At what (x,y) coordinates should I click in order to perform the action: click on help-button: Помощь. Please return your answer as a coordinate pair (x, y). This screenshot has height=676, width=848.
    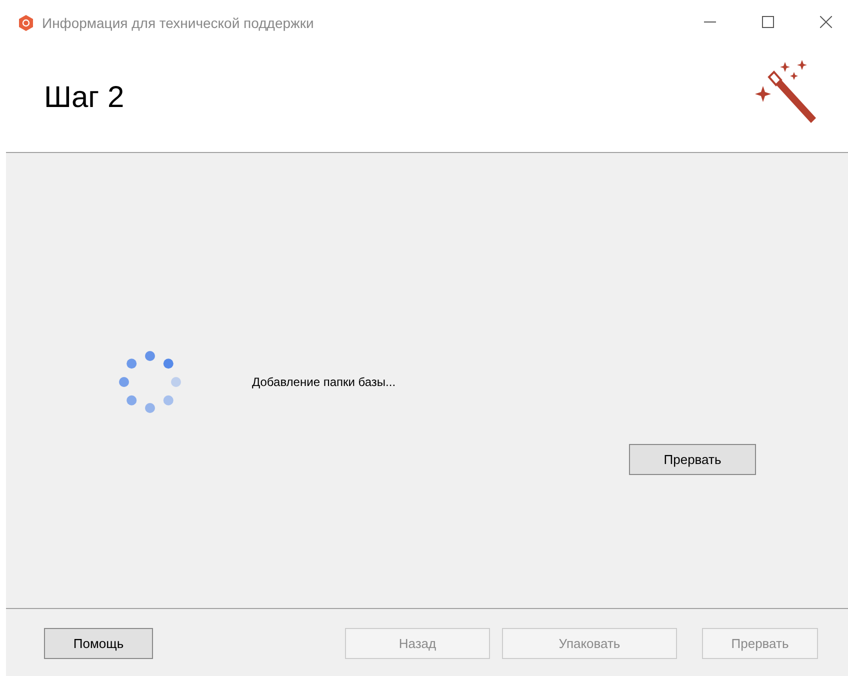
    Looking at the image, I should click on (98, 643).